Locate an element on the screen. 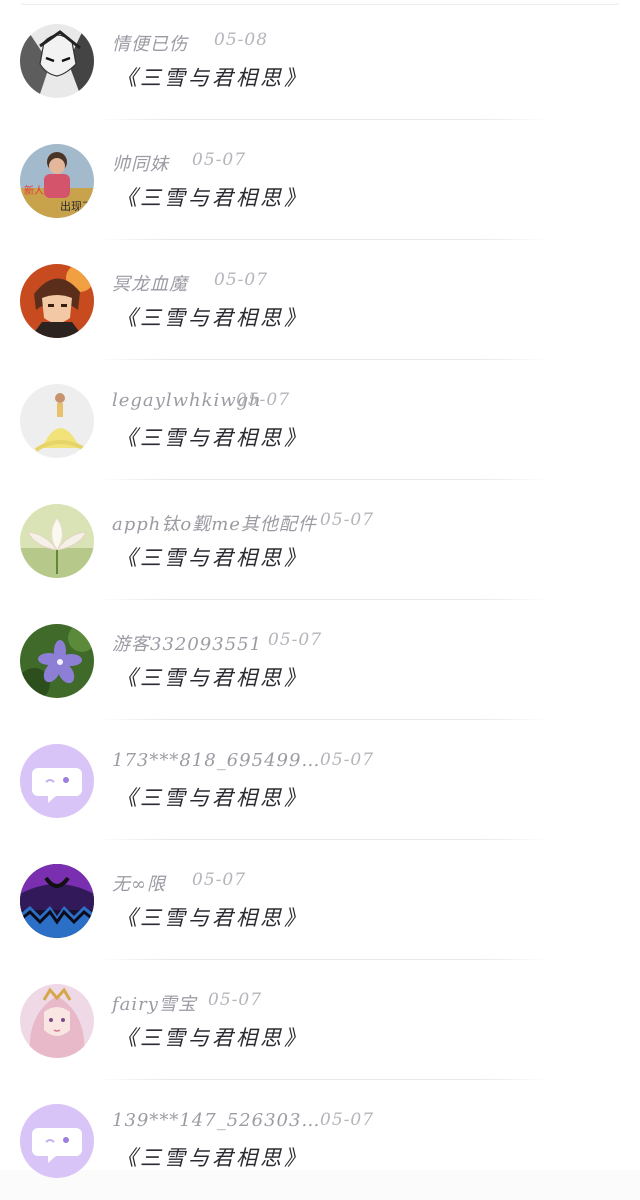 This screenshot has width=640, height=1200. username: fairy雪宝 is located at coordinates (154, 1004).